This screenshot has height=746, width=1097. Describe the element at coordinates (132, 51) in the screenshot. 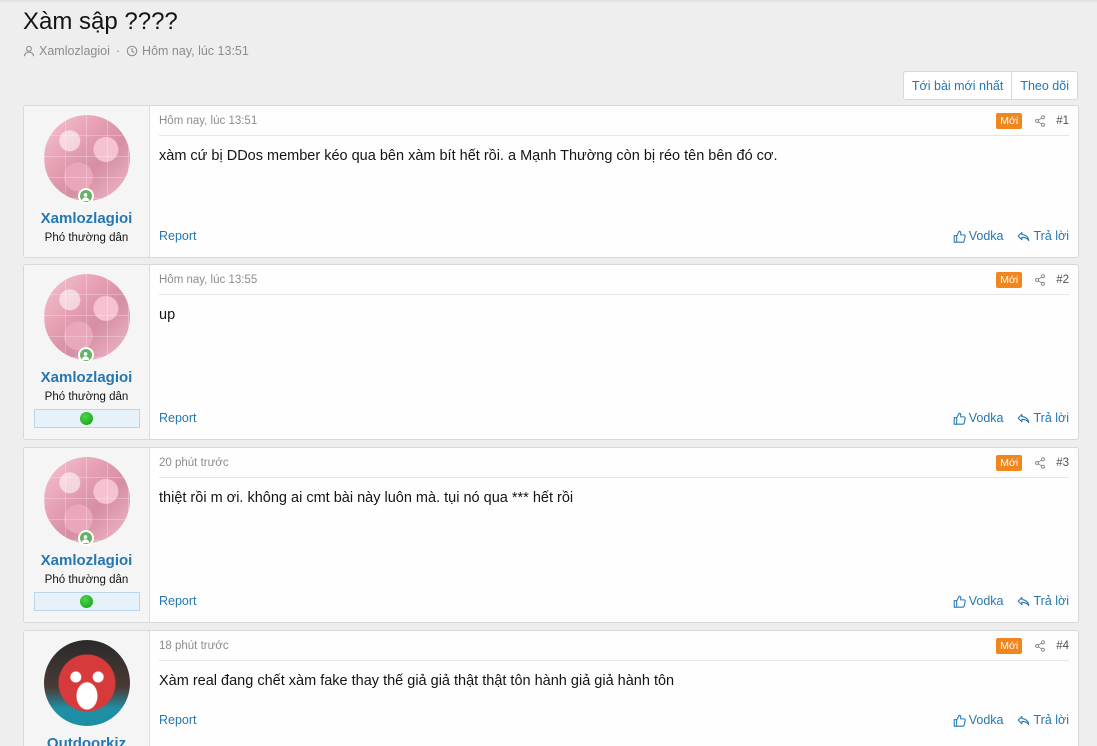

I see `clock-icon` at that location.